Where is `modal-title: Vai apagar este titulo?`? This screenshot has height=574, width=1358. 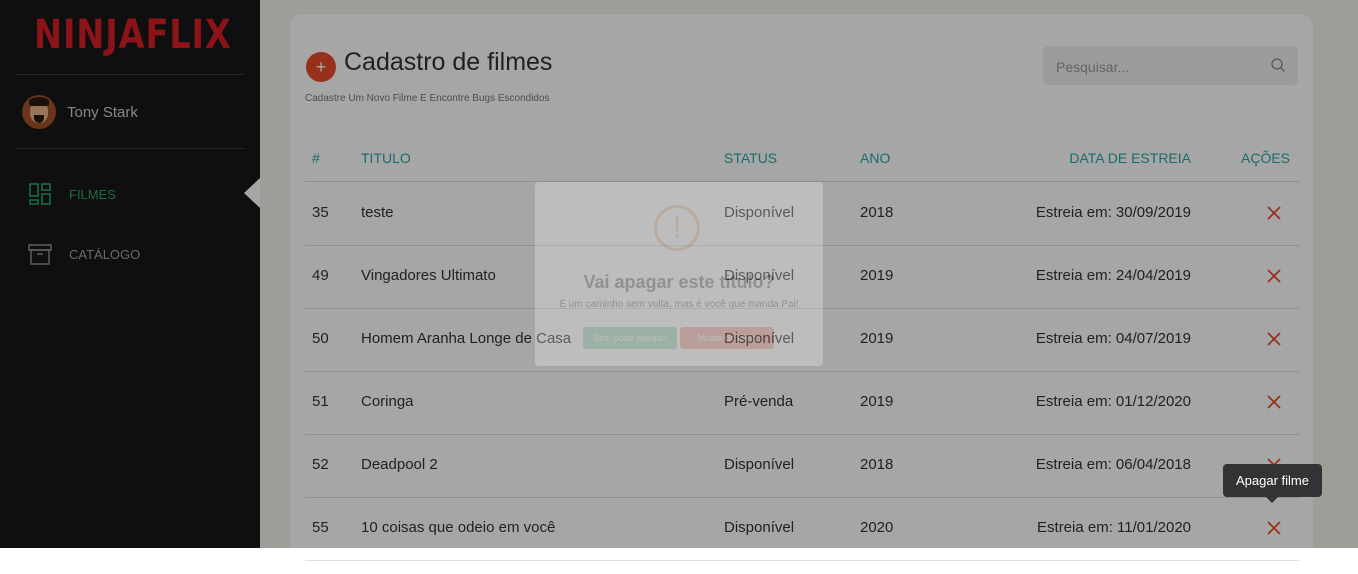 modal-title: Vai apagar este titulo? is located at coordinates (679, 282).